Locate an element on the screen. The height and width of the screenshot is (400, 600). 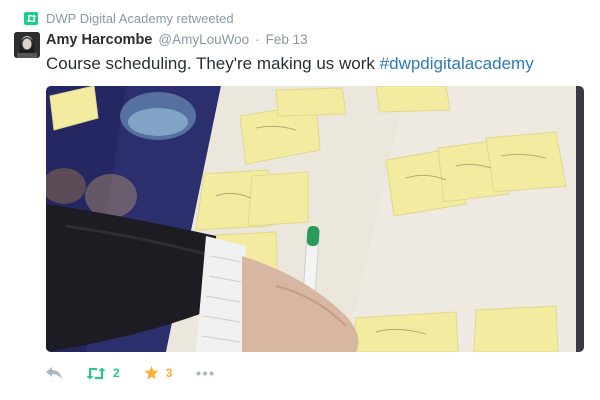
reply-button is located at coordinates (54, 373).